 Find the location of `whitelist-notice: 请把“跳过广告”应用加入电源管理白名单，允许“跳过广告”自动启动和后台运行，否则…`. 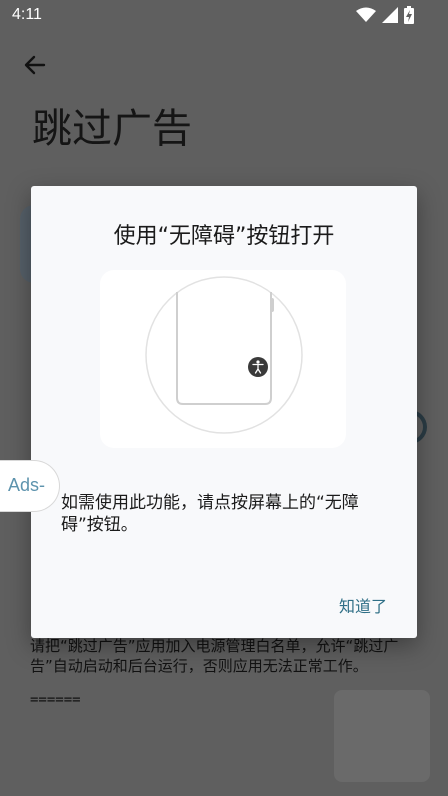

whitelist-notice: 请把“跳过广告”应用加入电源管理白名单，允许“跳过广告”自动启动和后台运行，否则… is located at coordinates (214, 656).